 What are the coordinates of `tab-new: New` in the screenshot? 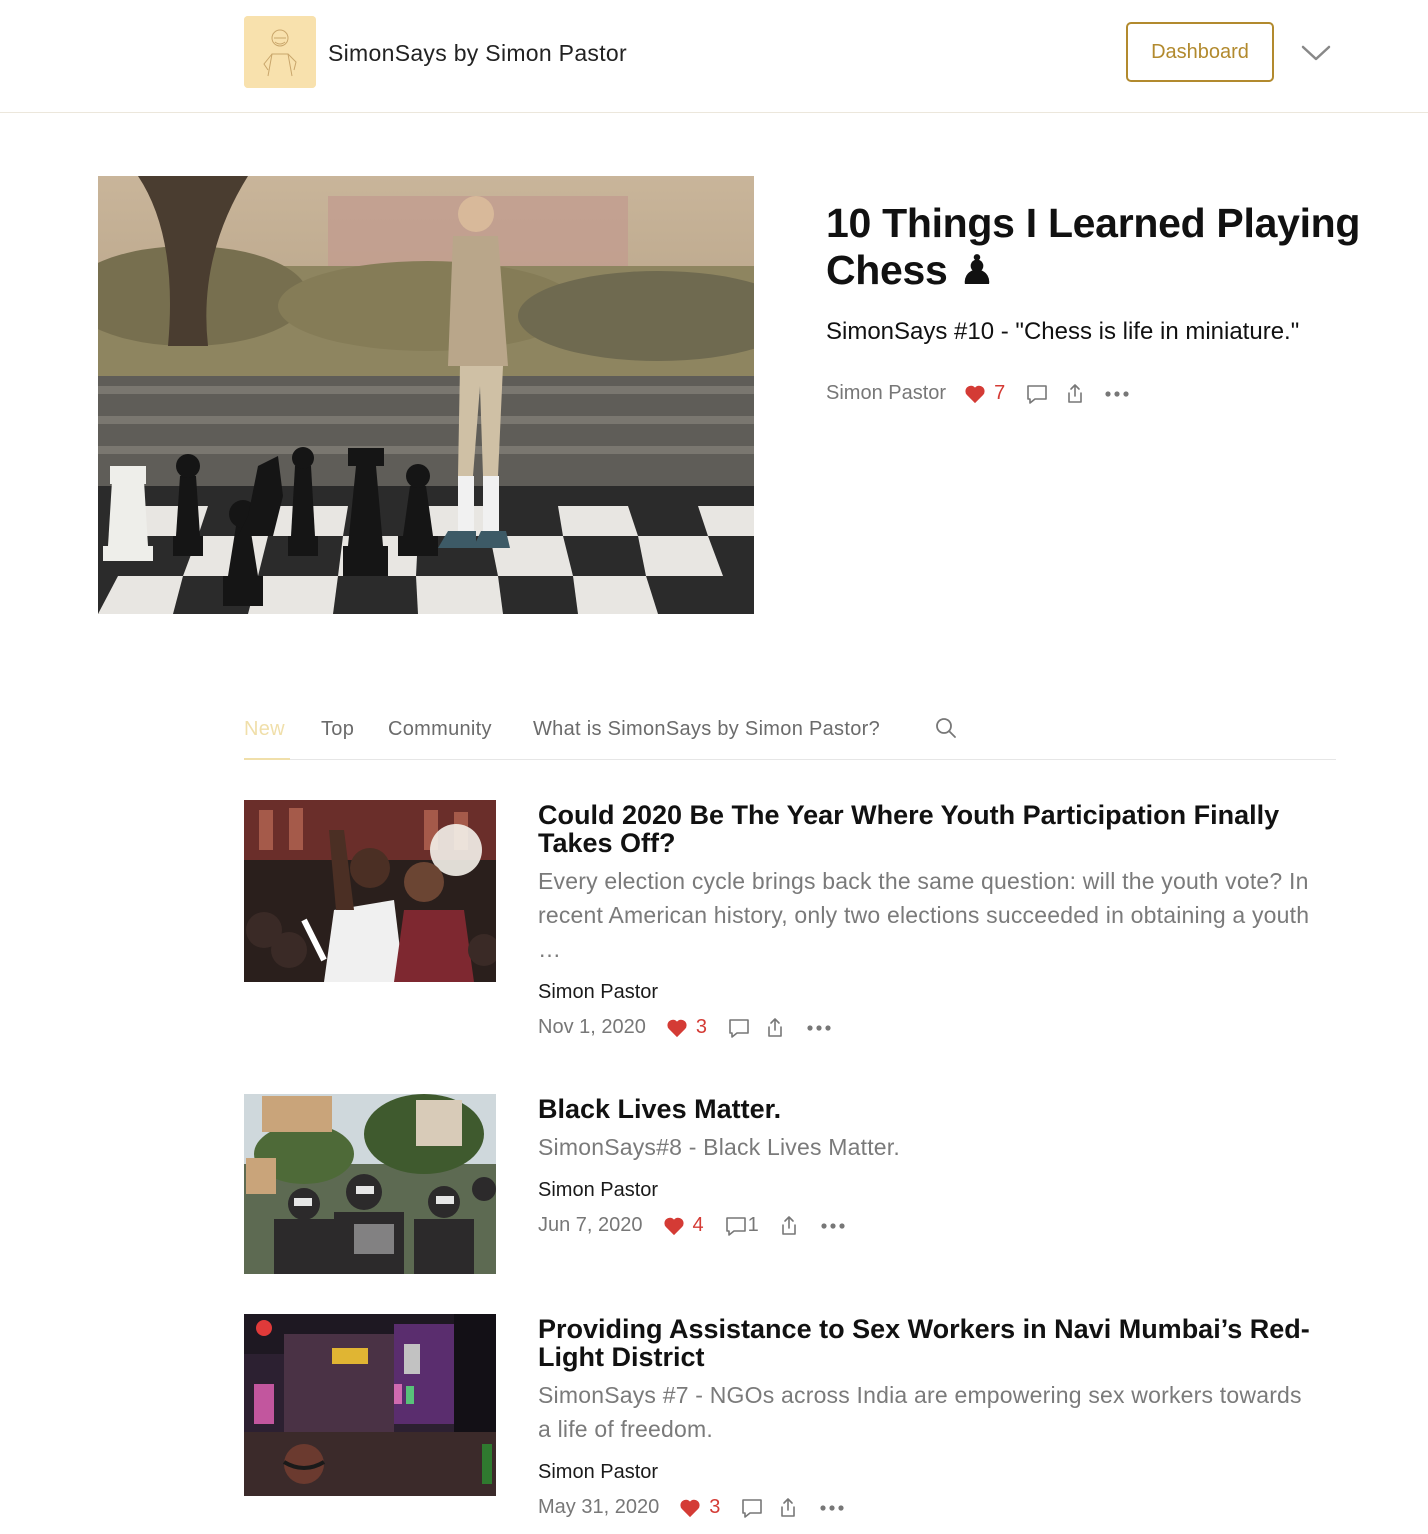 It's located at (264, 729).